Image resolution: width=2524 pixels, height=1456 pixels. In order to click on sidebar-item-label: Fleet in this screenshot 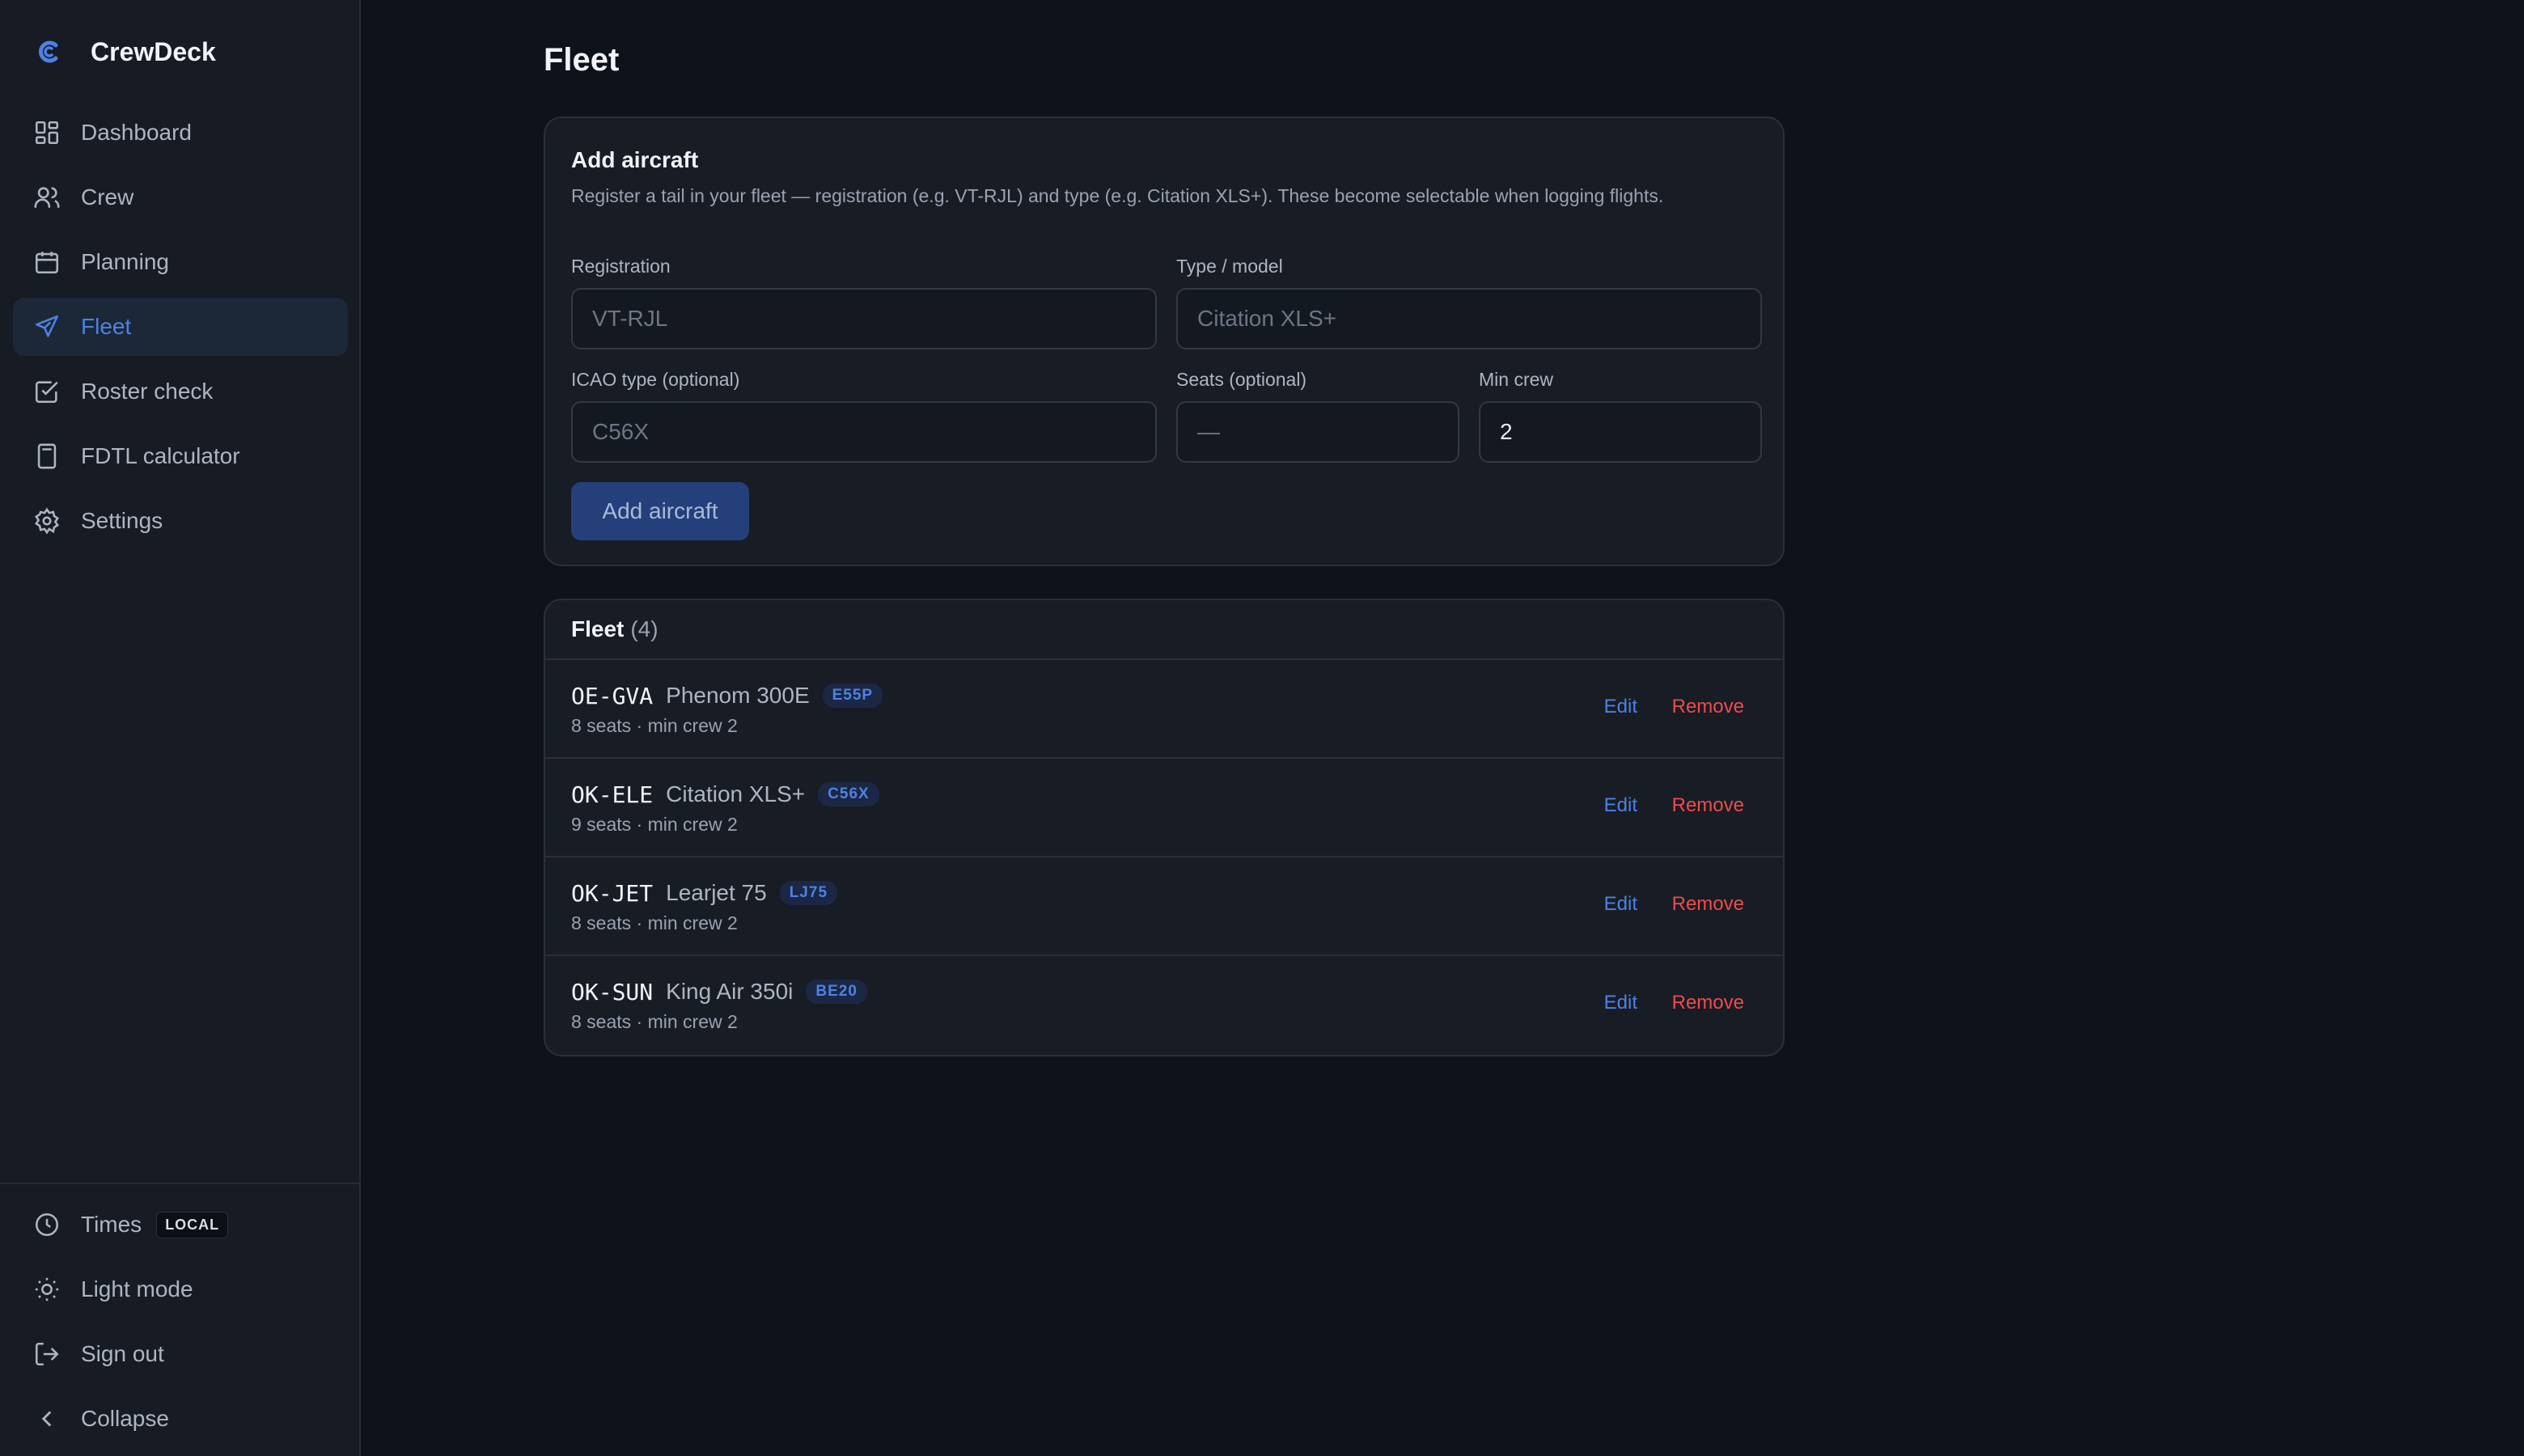, I will do `click(106, 326)`.